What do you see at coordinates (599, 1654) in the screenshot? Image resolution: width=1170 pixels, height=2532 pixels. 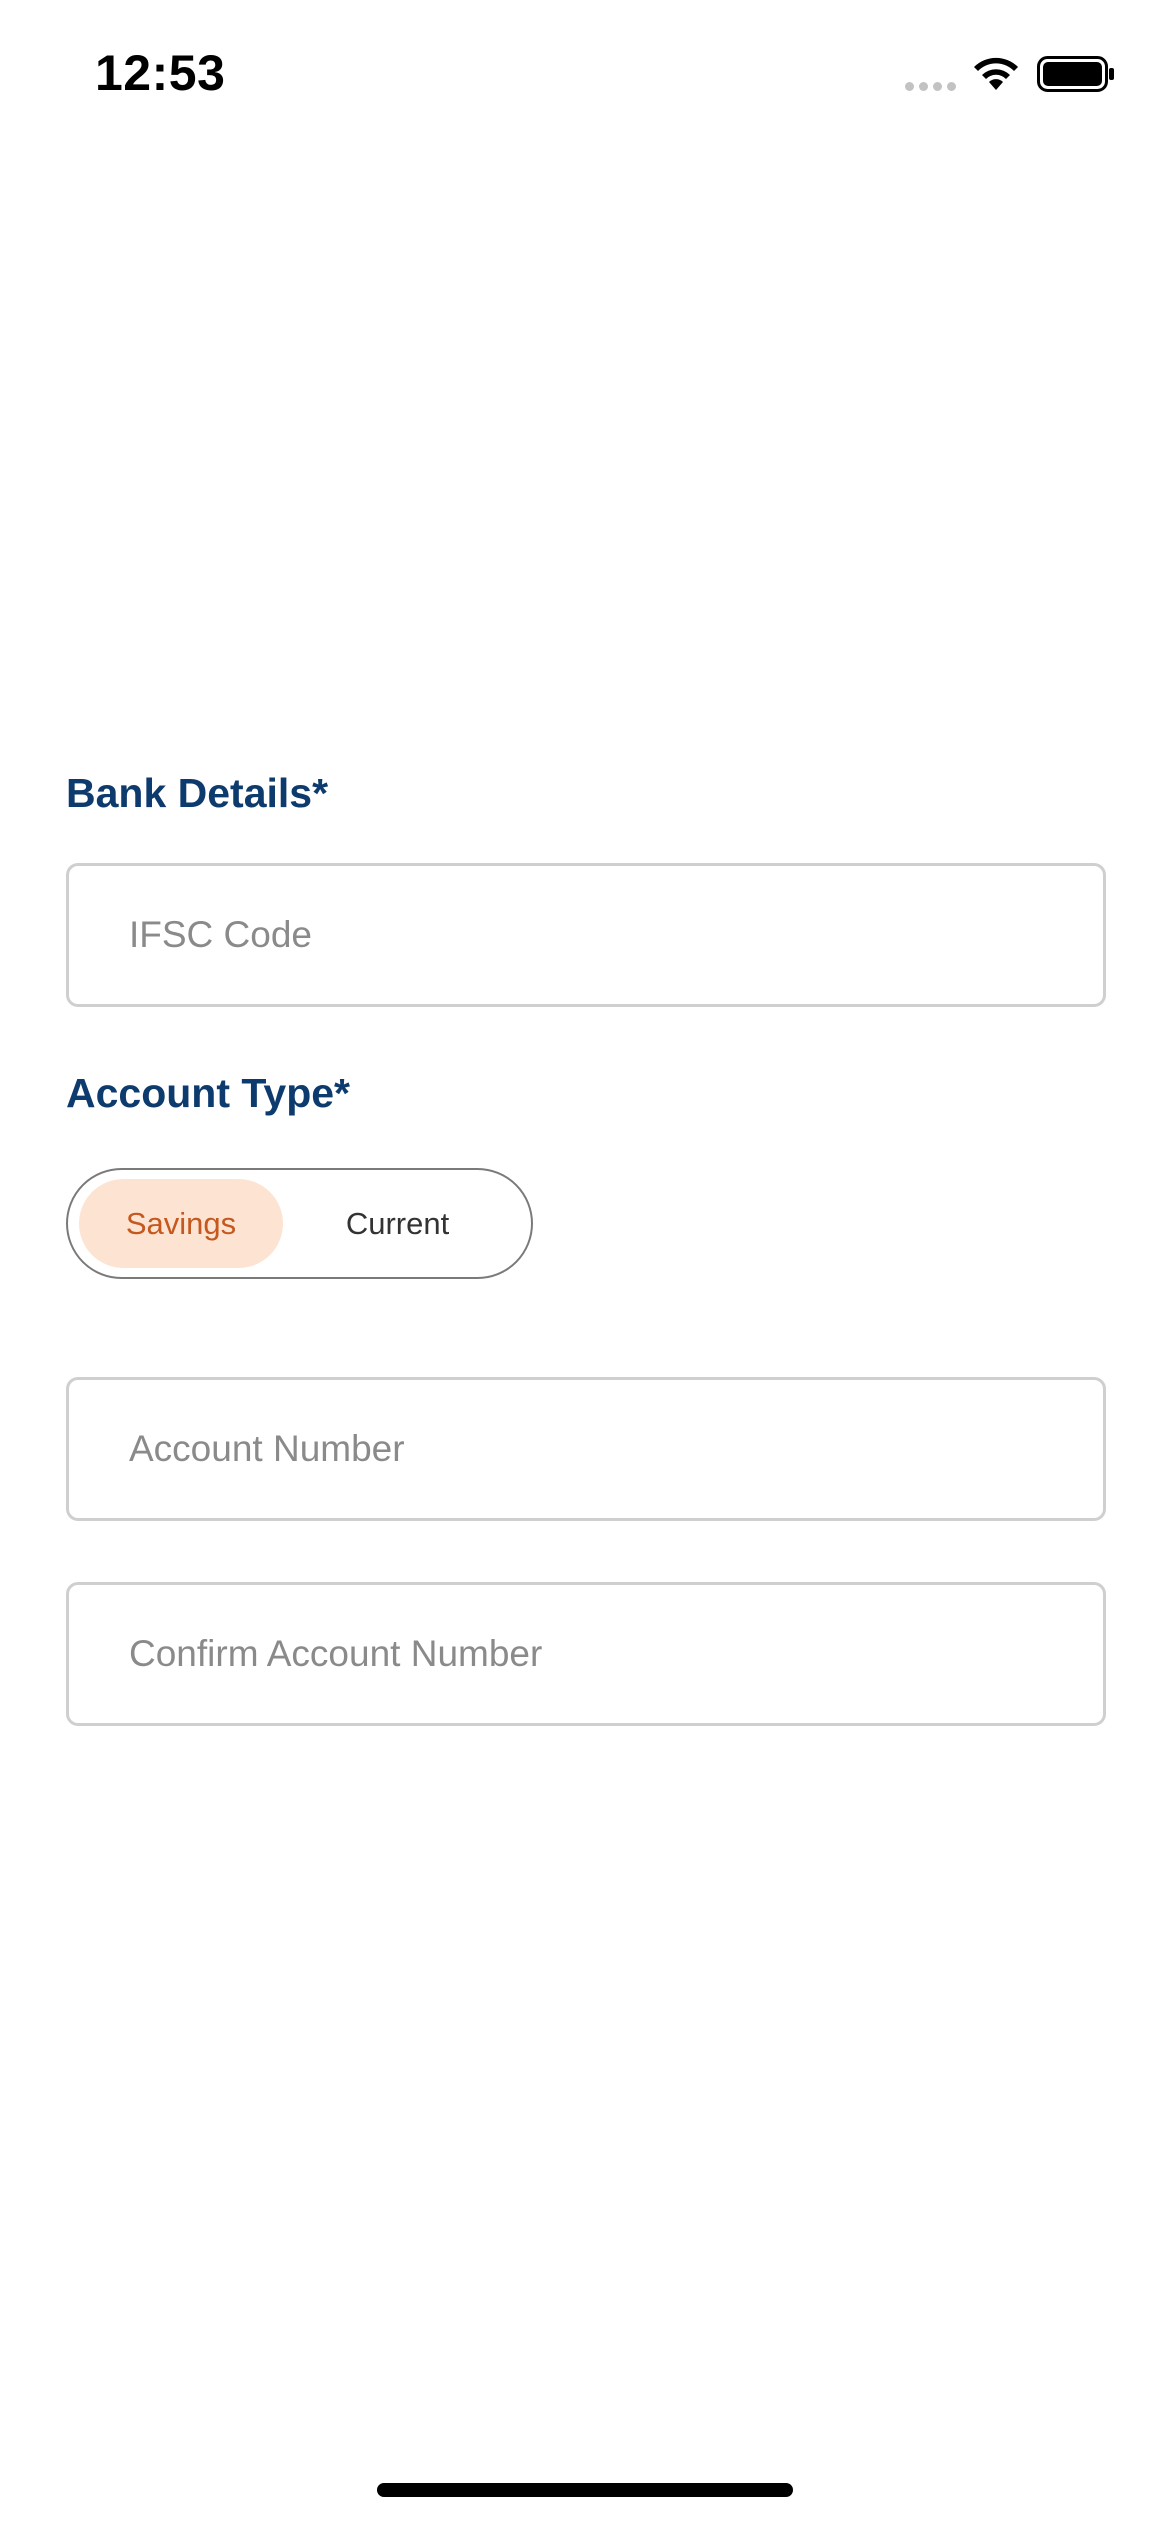 I see `confirm-account-number-input` at bounding box center [599, 1654].